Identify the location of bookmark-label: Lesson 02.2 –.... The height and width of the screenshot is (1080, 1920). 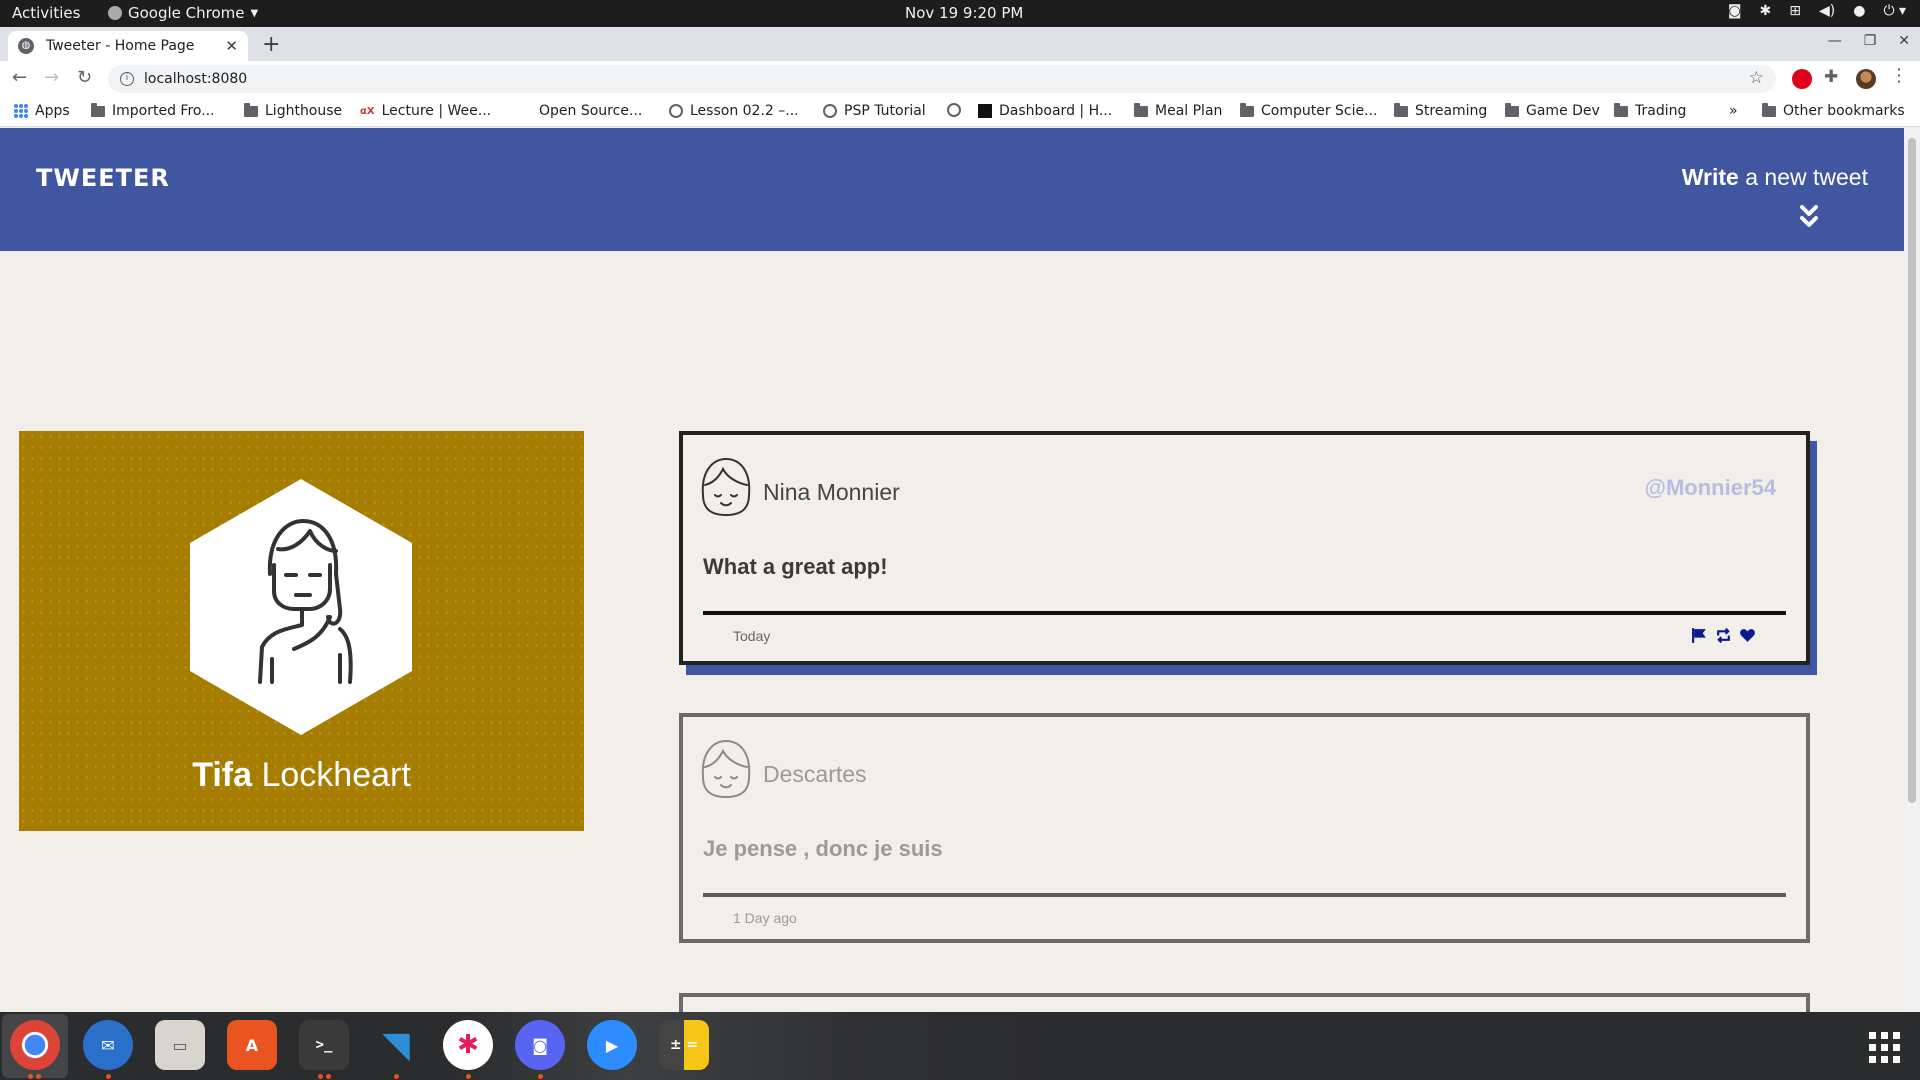
(744, 111).